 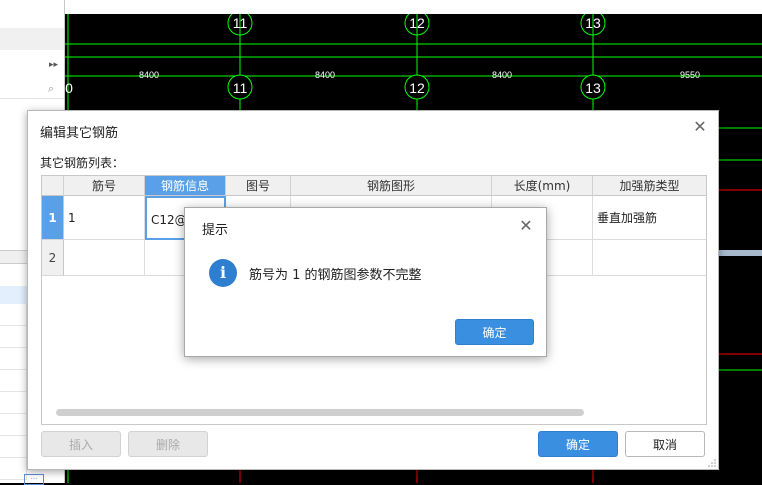 What do you see at coordinates (168, 444) in the screenshot?
I see `delete-button: 删除` at bounding box center [168, 444].